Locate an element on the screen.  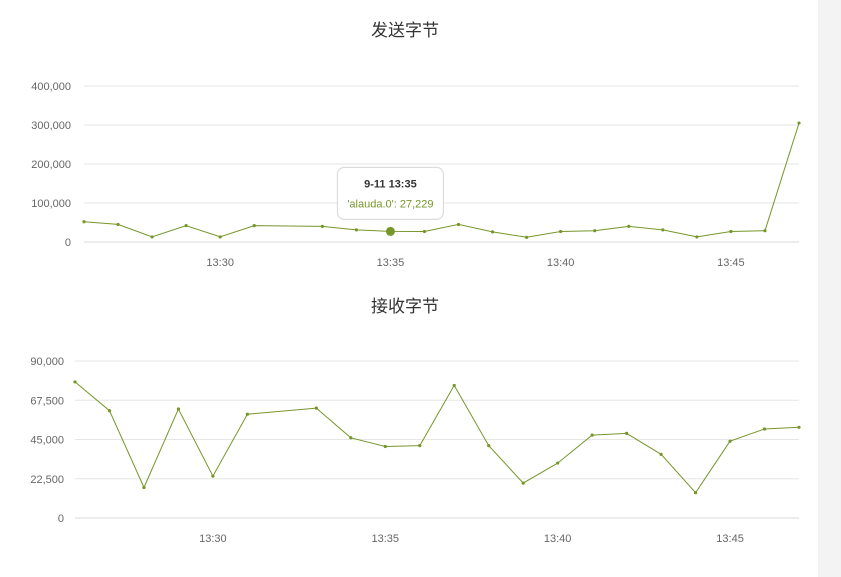
y-tick-label: 400,000 is located at coordinates (51, 87).